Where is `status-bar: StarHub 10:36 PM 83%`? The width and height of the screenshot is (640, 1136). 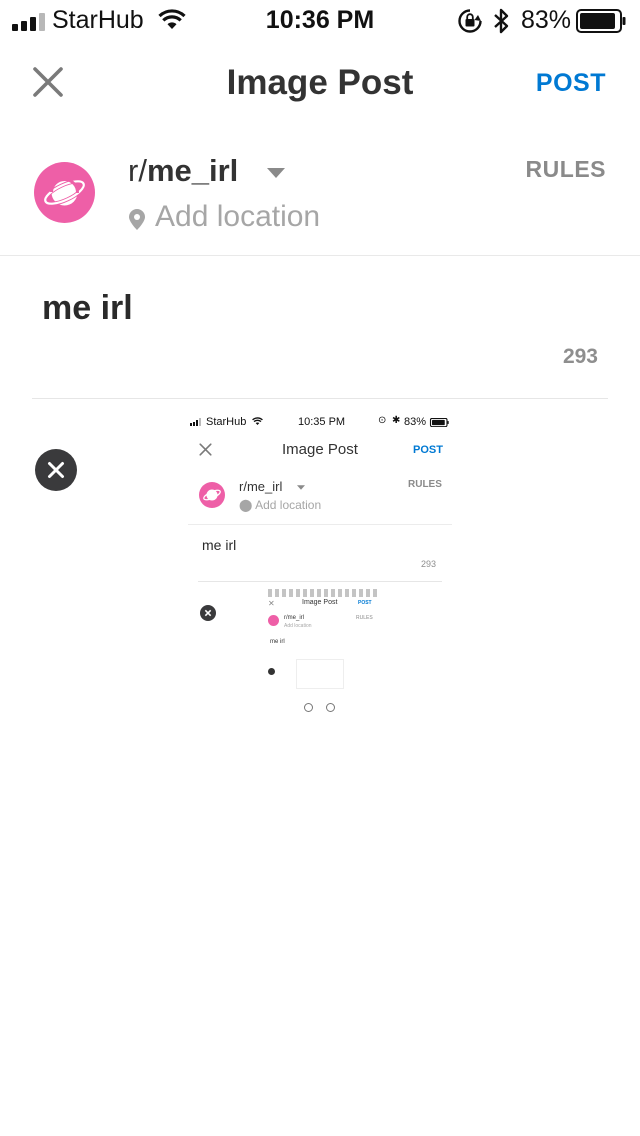
status-bar: StarHub 10:36 PM 83% is located at coordinates (320, 20).